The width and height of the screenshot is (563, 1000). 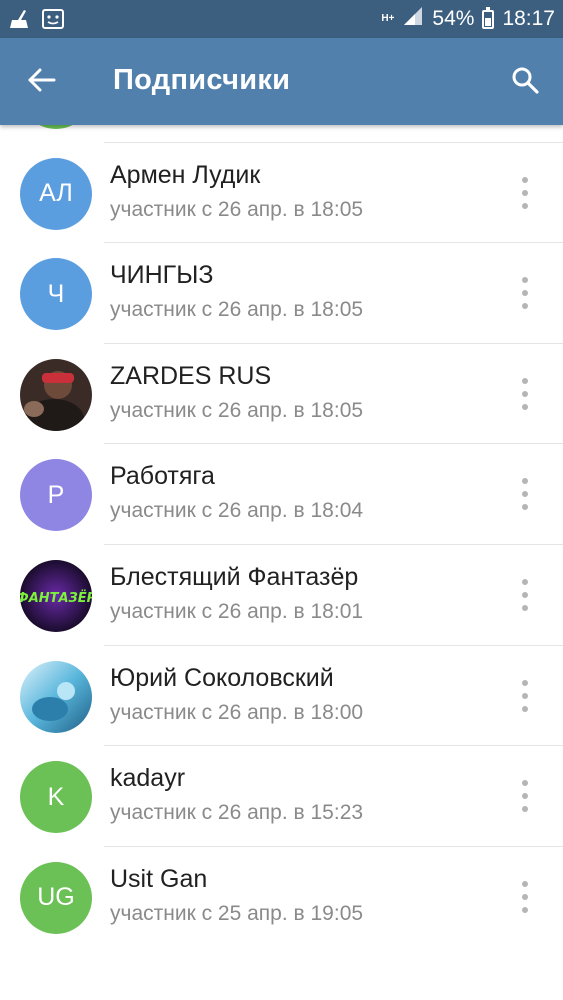 I want to click on avatar: Д, so click(x=56, y=127).